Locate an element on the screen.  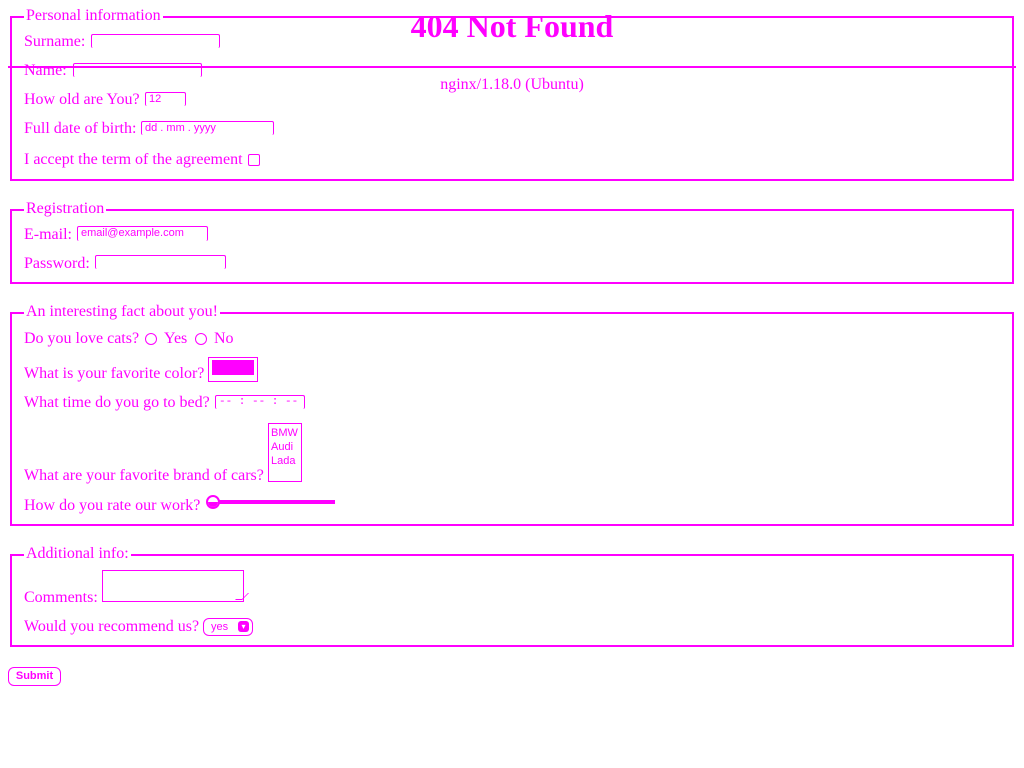
cars-listbox: BMW Audi Lada is located at coordinates (285, 452).